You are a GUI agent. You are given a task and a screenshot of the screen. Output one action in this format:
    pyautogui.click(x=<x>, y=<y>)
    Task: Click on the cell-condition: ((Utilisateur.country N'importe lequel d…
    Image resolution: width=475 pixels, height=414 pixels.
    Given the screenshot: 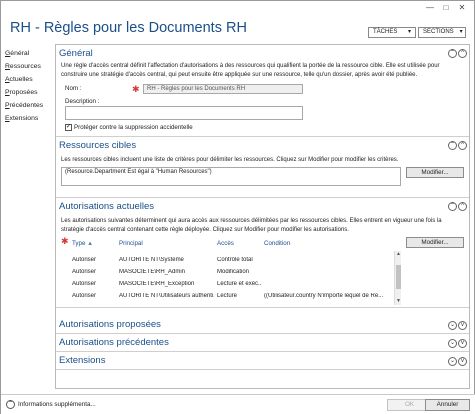 What is the action you would take?
    pyautogui.click(x=324, y=296)
    